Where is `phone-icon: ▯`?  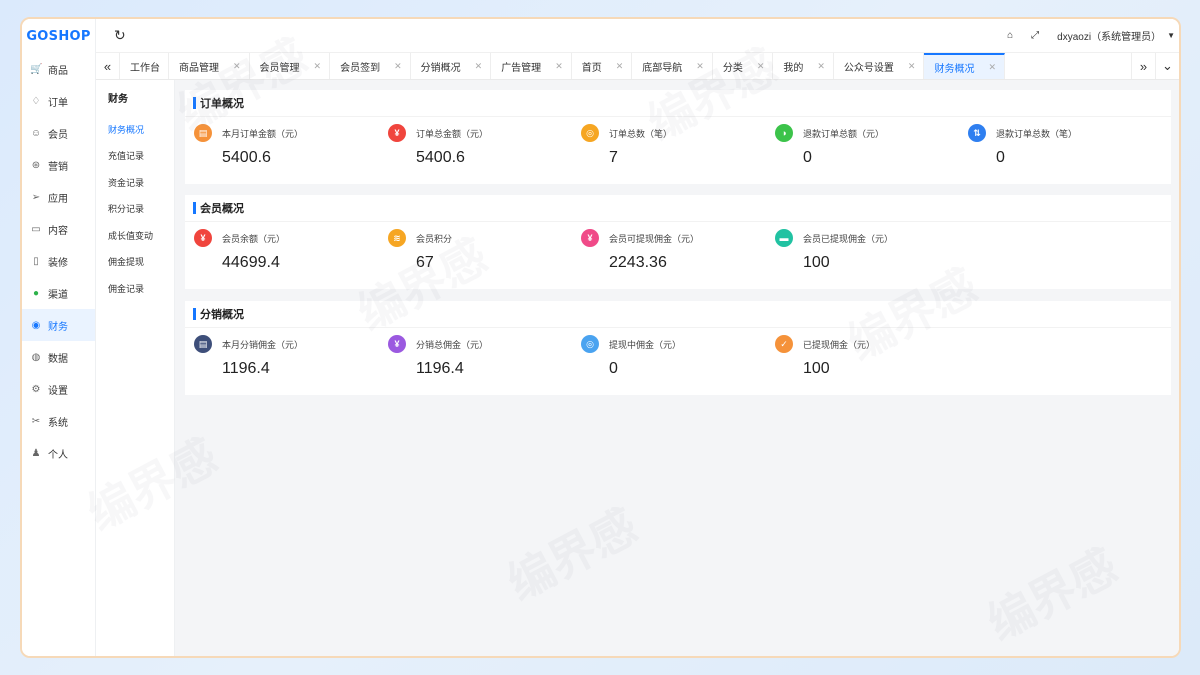 phone-icon: ▯ is located at coordinates (36, 261).